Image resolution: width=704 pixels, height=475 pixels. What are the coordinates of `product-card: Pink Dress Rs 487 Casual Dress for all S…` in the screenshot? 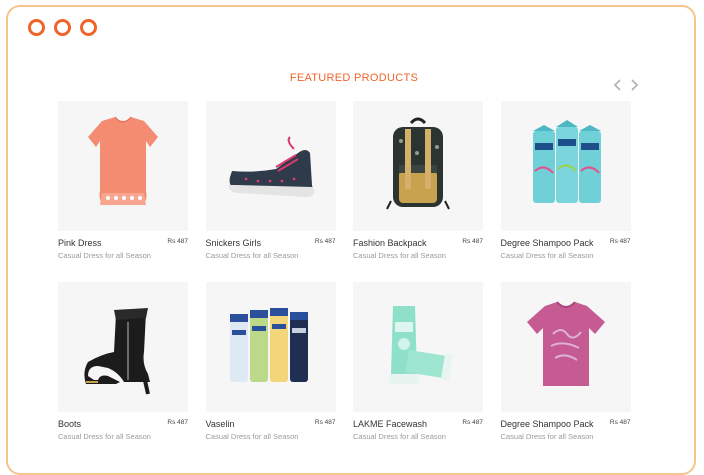 It's located at (123, 191).